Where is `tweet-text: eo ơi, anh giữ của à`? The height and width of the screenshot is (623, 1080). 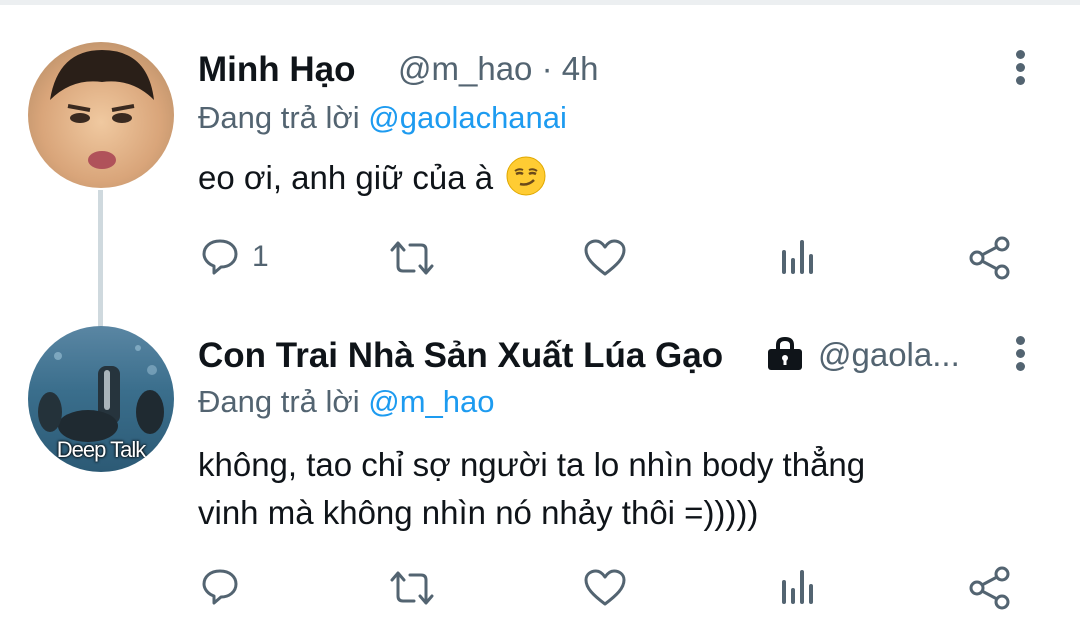
tweet-text: eo ơi, anh giữ của à is located at coordinates (372, 178).